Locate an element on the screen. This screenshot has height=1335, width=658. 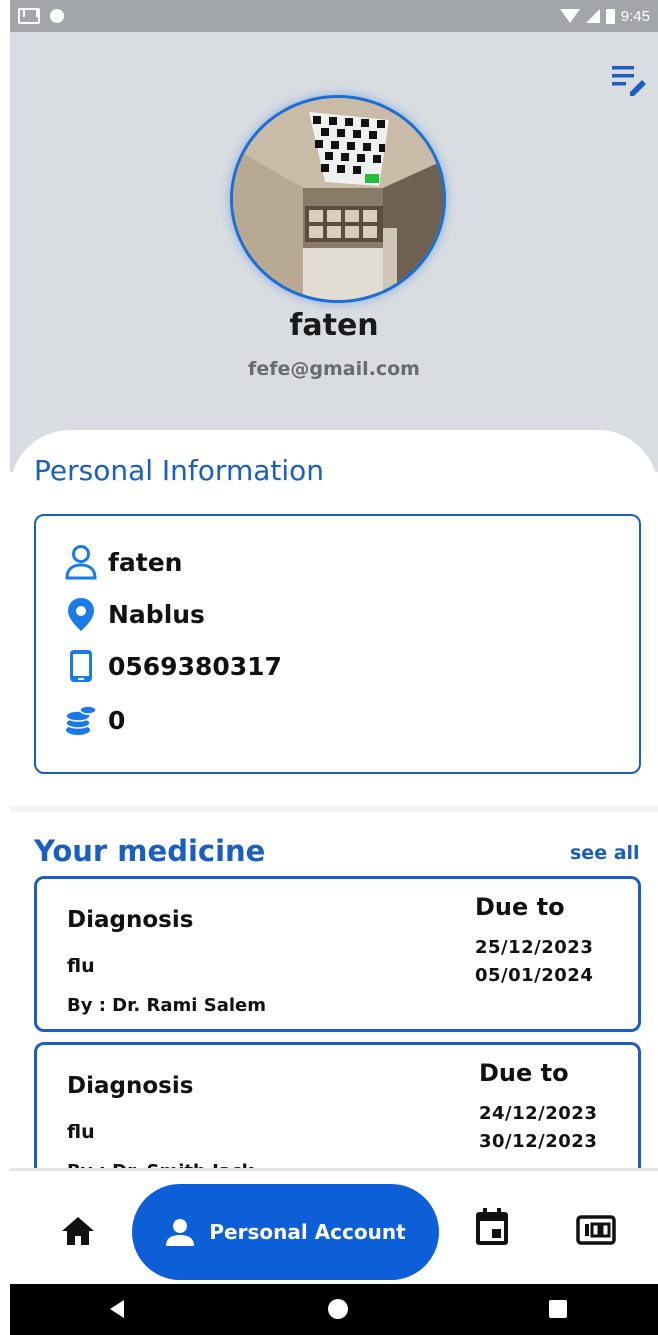
info-row-name: faten is located at coordinates (123, 562).